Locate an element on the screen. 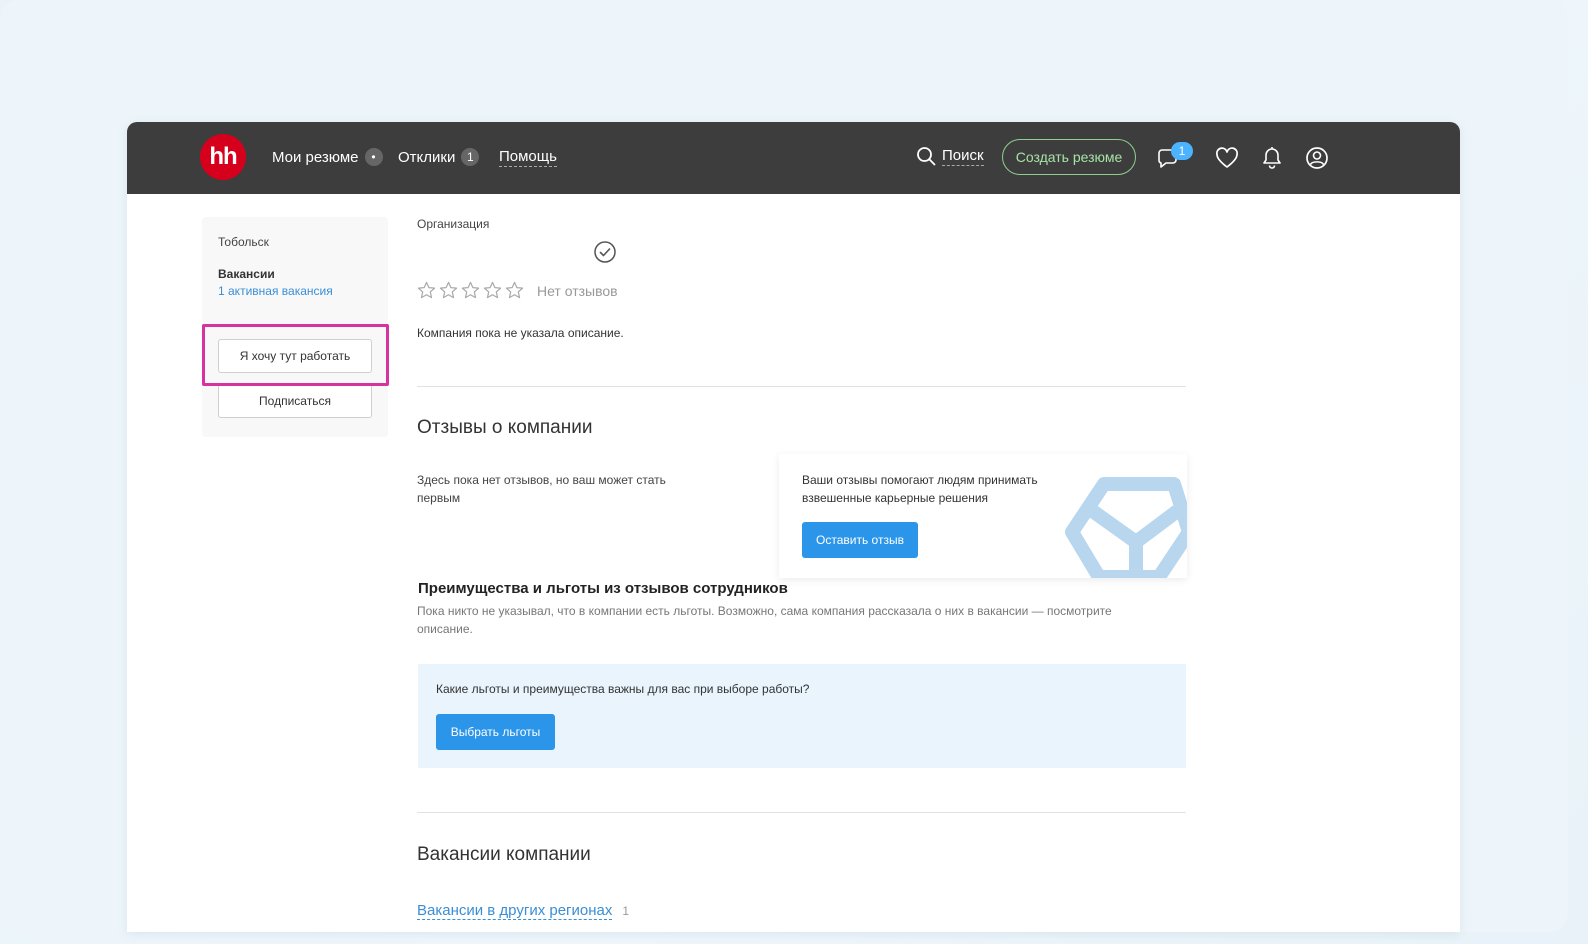  bell-icon is located at coordinates (1272, 158).